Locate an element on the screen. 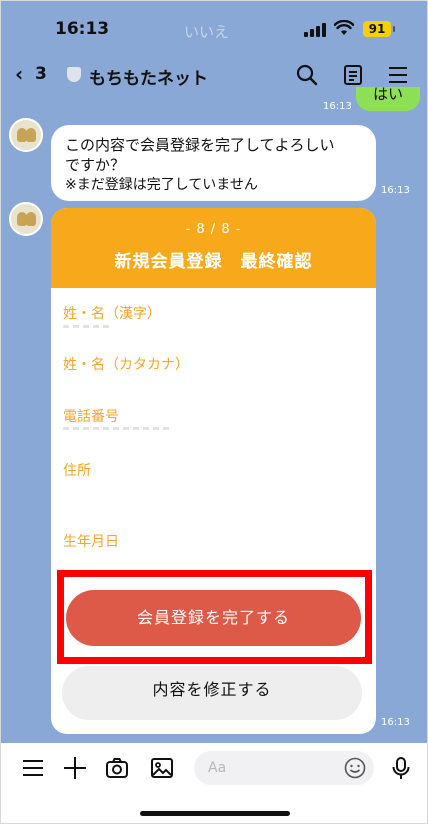 The image size is (428, 824). microphone-icon is located at coordinates (401, 768).